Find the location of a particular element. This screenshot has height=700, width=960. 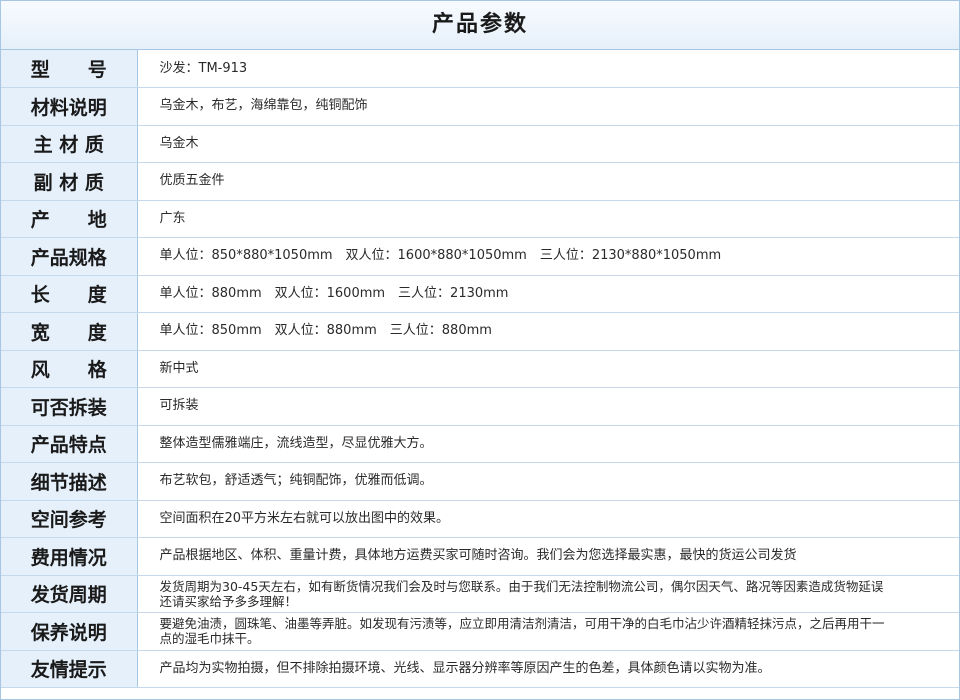

parameter-label: 型 号 is located at coordinates (69, 69).